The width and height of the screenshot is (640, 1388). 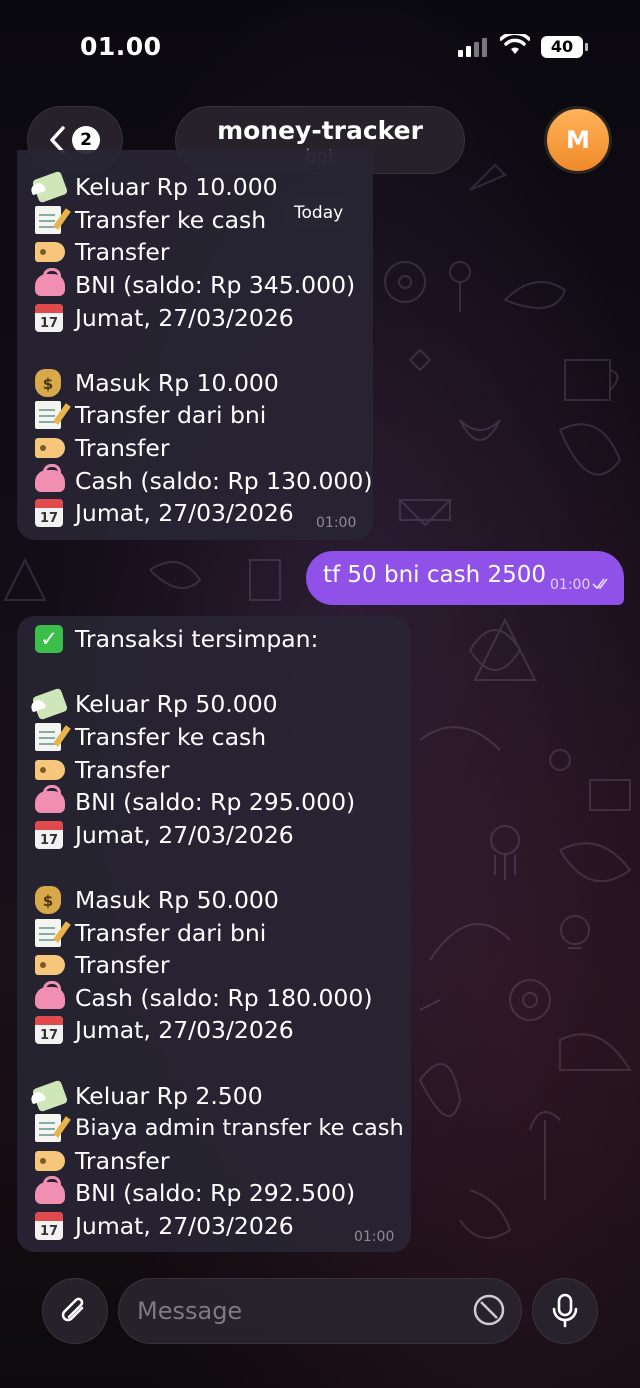 I want to click on message-input-field, so click(x=320, y=1311).